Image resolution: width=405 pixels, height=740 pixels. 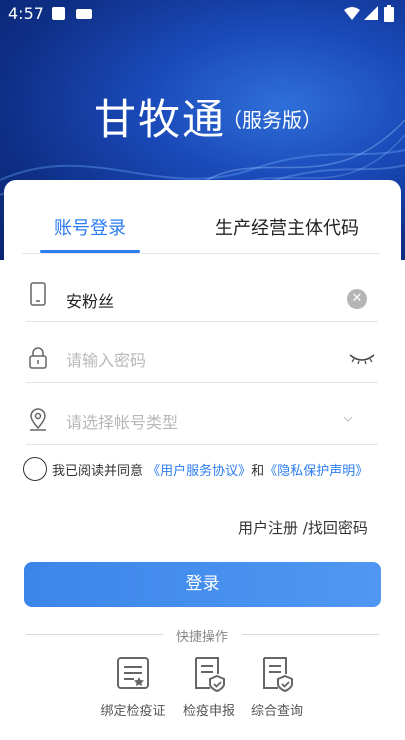 I want to click on tab-account-login: 账号登录, so click(x=90, y=227).